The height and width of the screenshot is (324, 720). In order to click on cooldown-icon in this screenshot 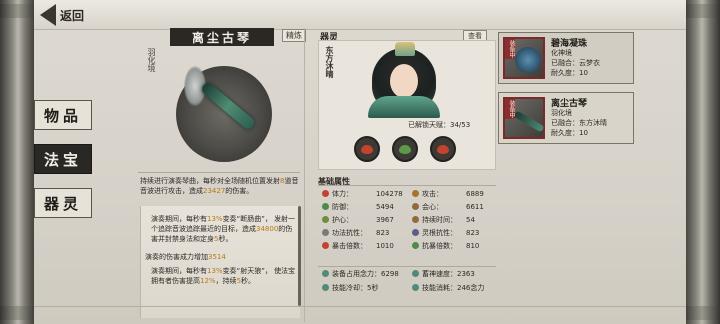, I will do `click(325, 287)`.